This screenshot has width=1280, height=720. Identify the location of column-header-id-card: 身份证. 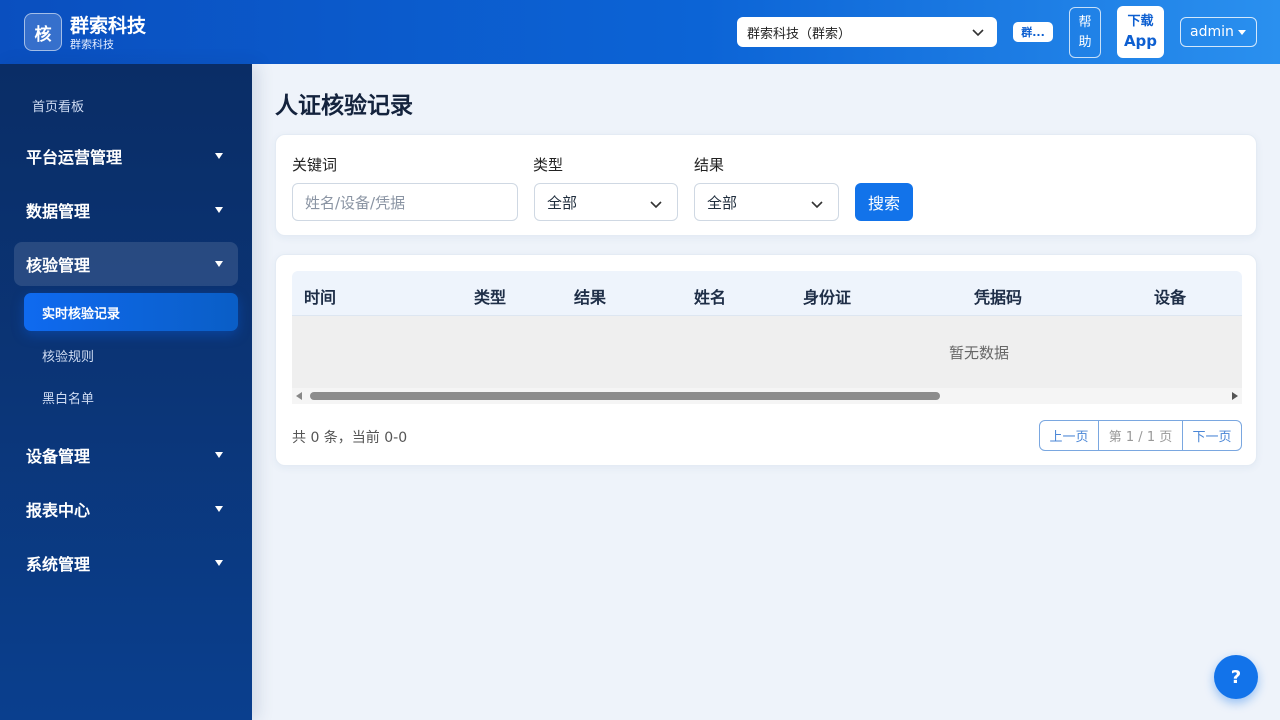
(827, 296).